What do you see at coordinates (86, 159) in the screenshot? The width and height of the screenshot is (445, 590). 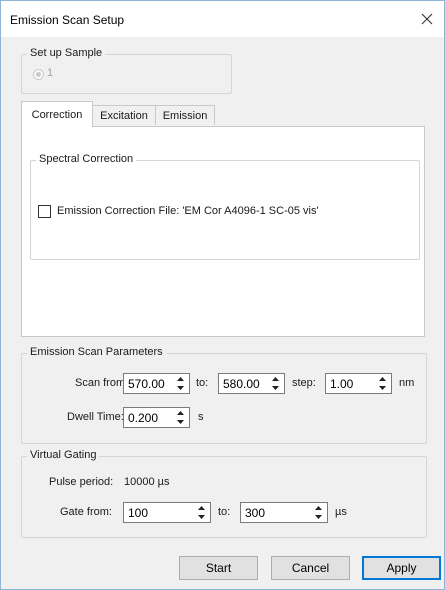 I see `spectral-correction-label: Spectral Correction` at bounding box center [86, 159].